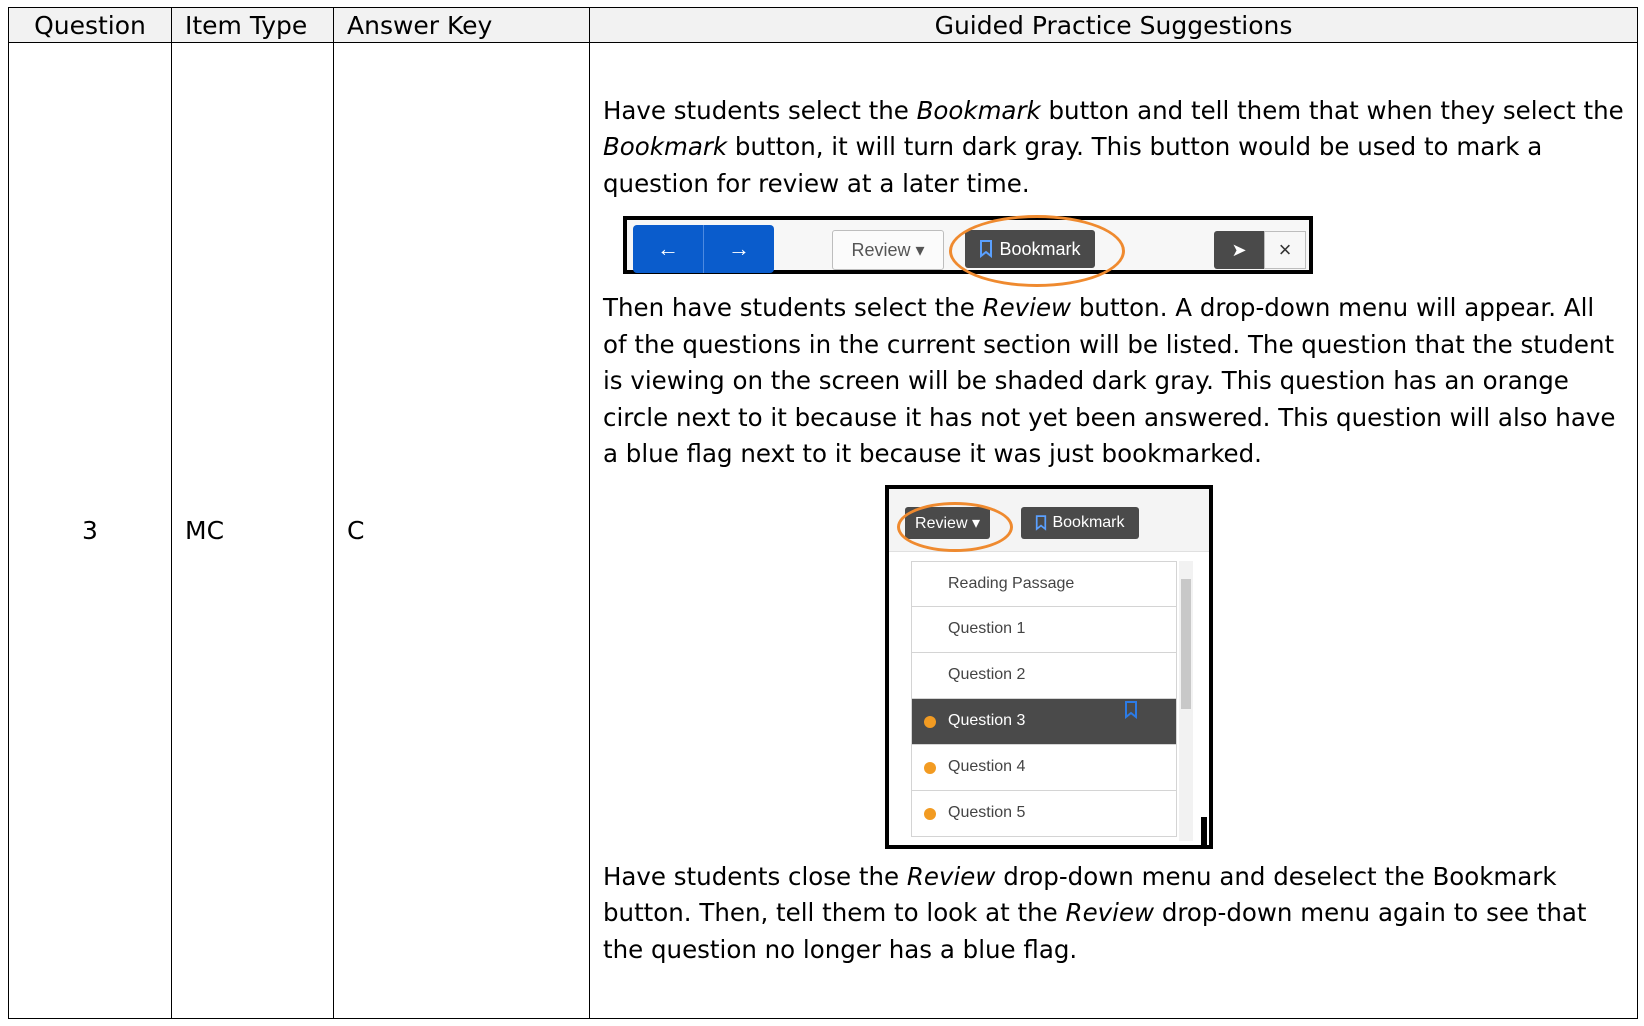 The height and width of the screenshot is (1026, 1644). Describe the element at coordinates (1285, 250) in the screenshot. I see `close-icon: ×` at that location.